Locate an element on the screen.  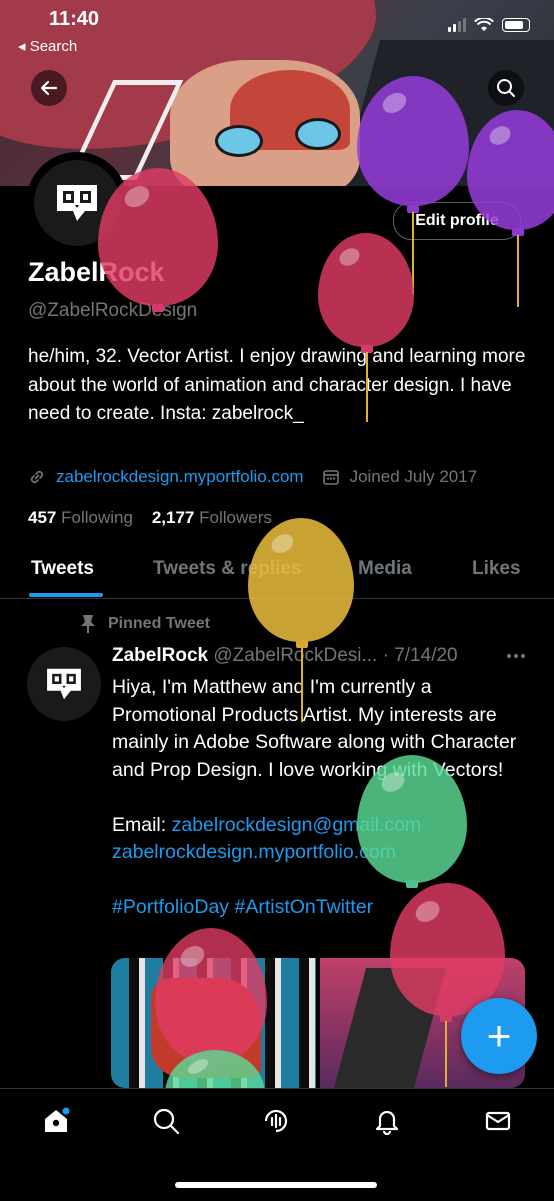
messages-icon is located at coordinates (498, 1121).